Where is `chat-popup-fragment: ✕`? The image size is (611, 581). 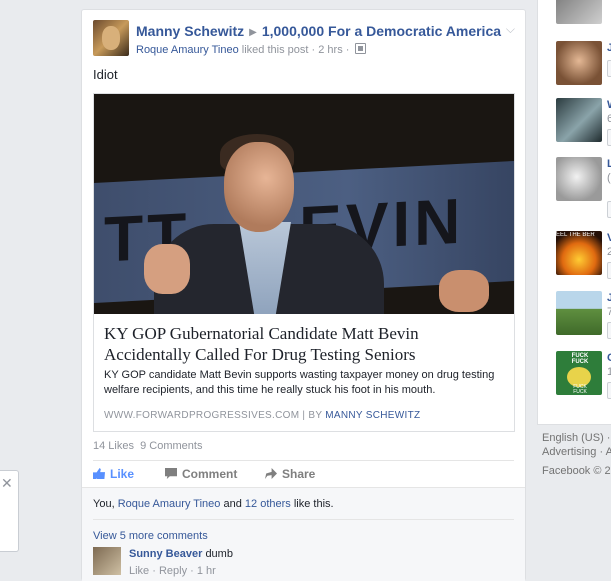 chat-popup-fragment: ✕ is located at coordinates (9, 511).